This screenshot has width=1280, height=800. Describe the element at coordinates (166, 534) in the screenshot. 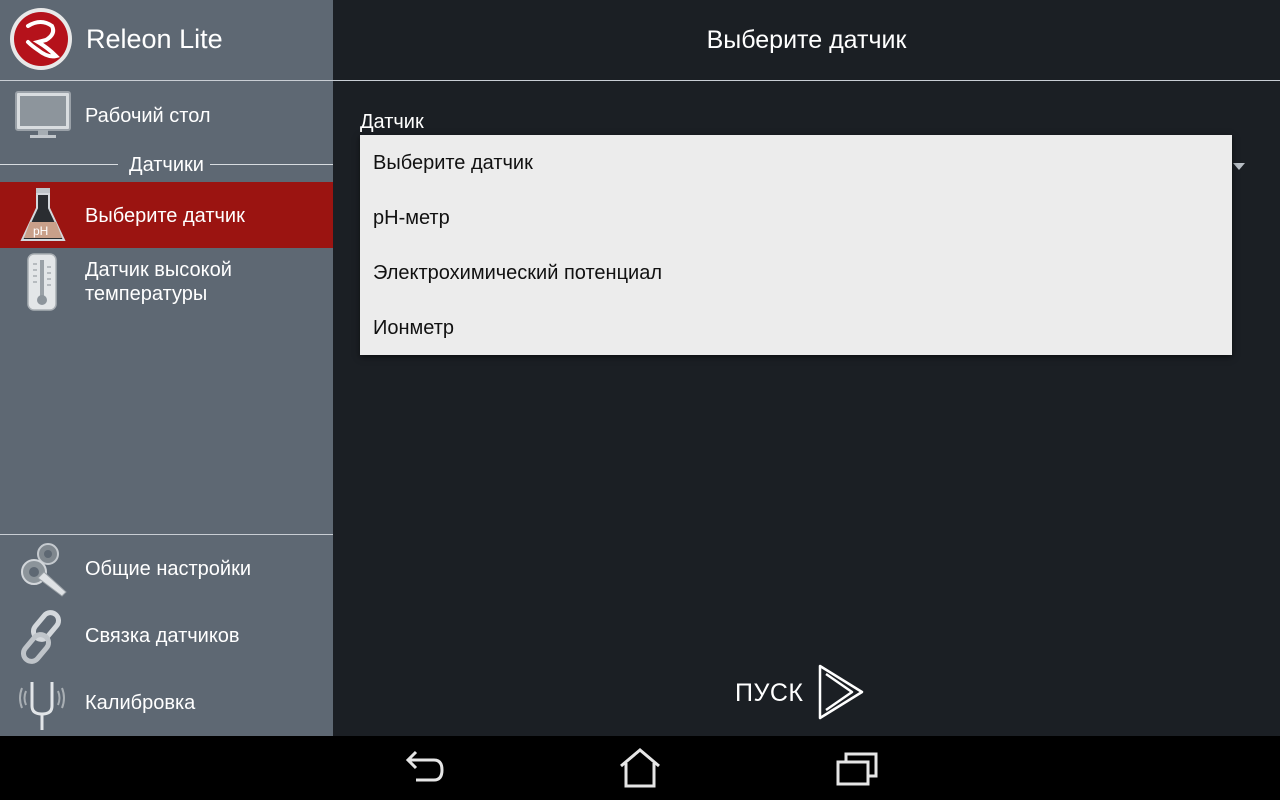

I see `sidebar-separator` at that location.